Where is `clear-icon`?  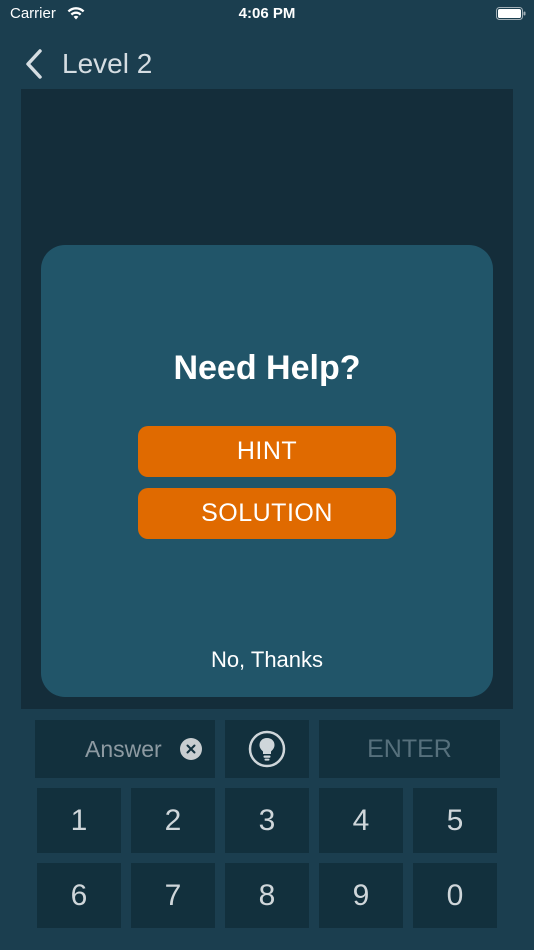 clear-icon is located at coordinates (191, 749).